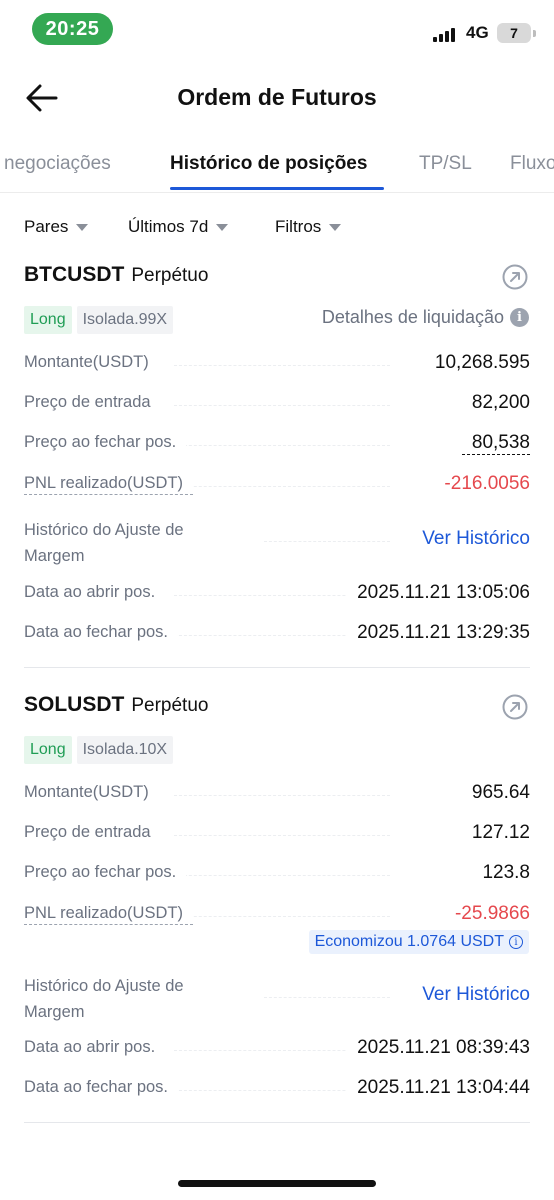  What do you see at coordinates (277, 188) in the screenshot?
I see `active-tab-indicator` at bounding box center [277, 188].